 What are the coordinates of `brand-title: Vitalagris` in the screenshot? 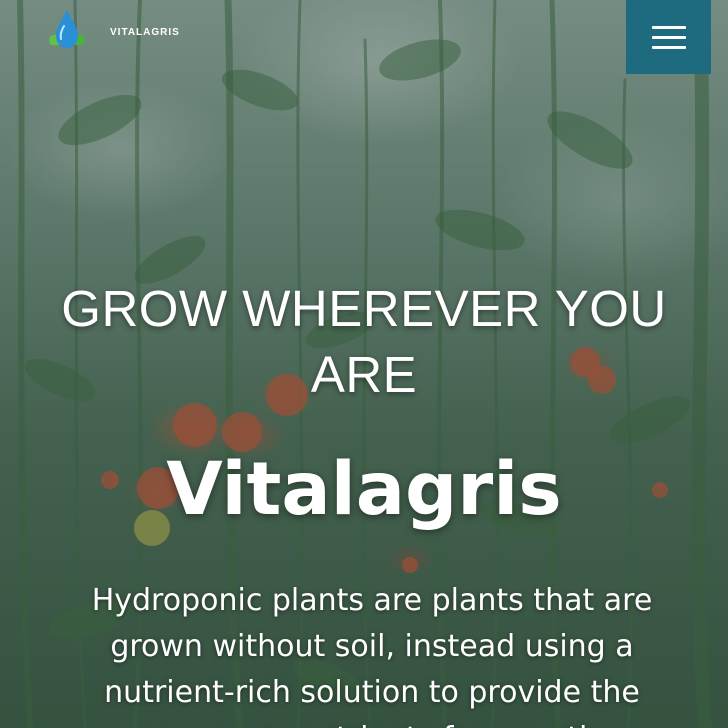 It's located at (364, 489).